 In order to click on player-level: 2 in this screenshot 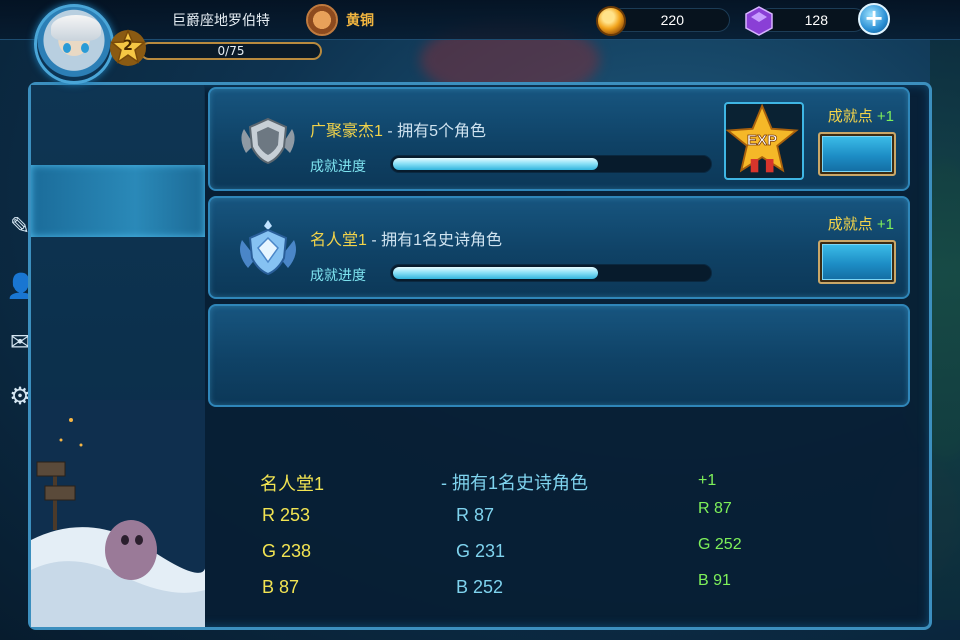, I will do `click(128, 46)`.